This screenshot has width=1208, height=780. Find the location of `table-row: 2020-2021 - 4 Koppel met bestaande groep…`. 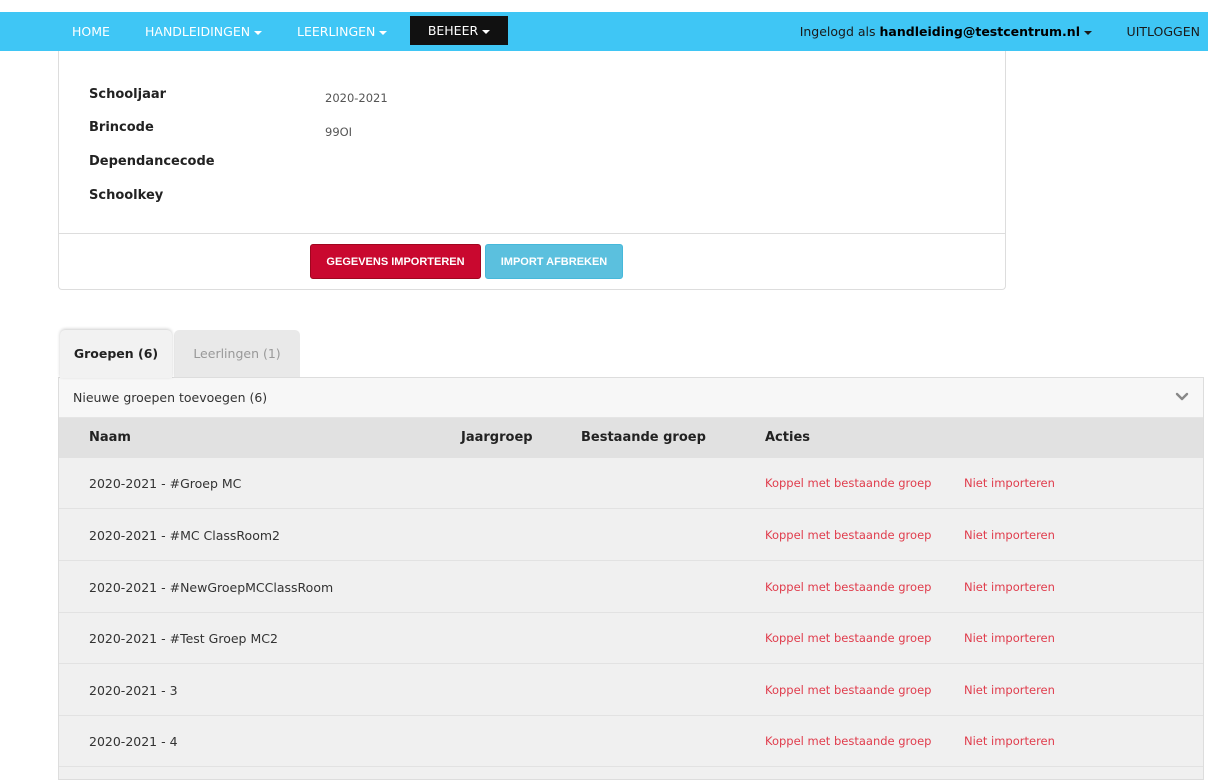

table-row: 2020-2021 - 4 Koppel met bestaande groep… is located at coordinates (631, 741).